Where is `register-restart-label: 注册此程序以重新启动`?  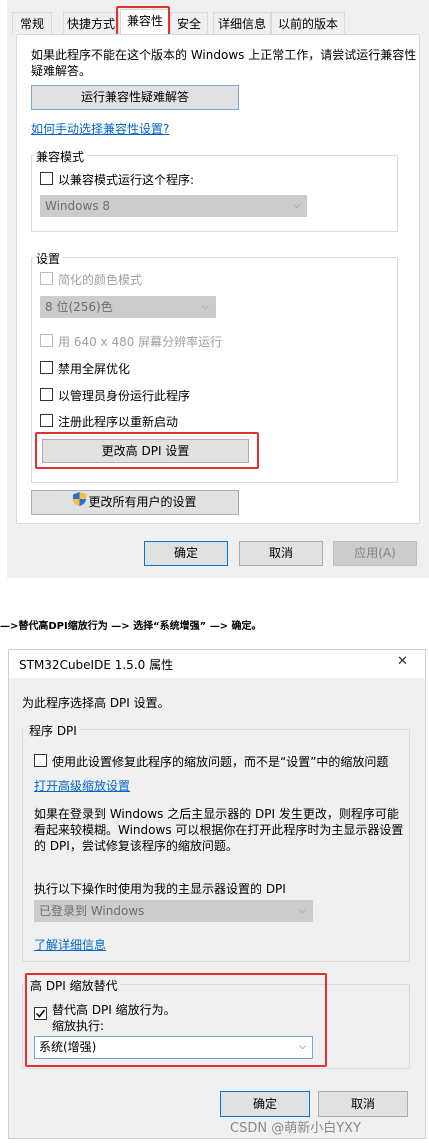 register-restart-label: 注册此程序以重新启动 is located at coordinates (118, 422).